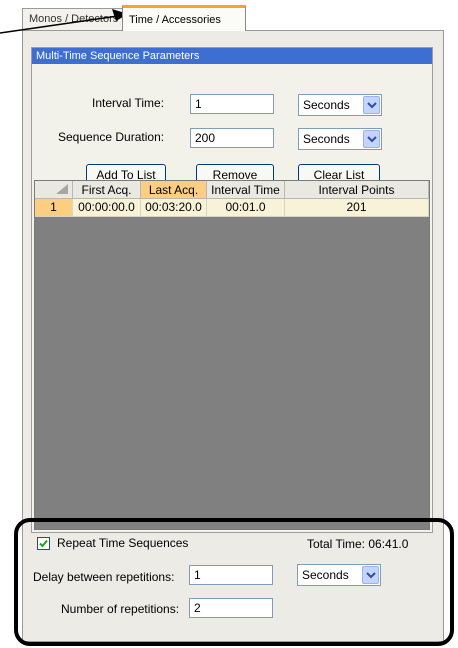  I want to click on column-header-corner, so click(54, 190).